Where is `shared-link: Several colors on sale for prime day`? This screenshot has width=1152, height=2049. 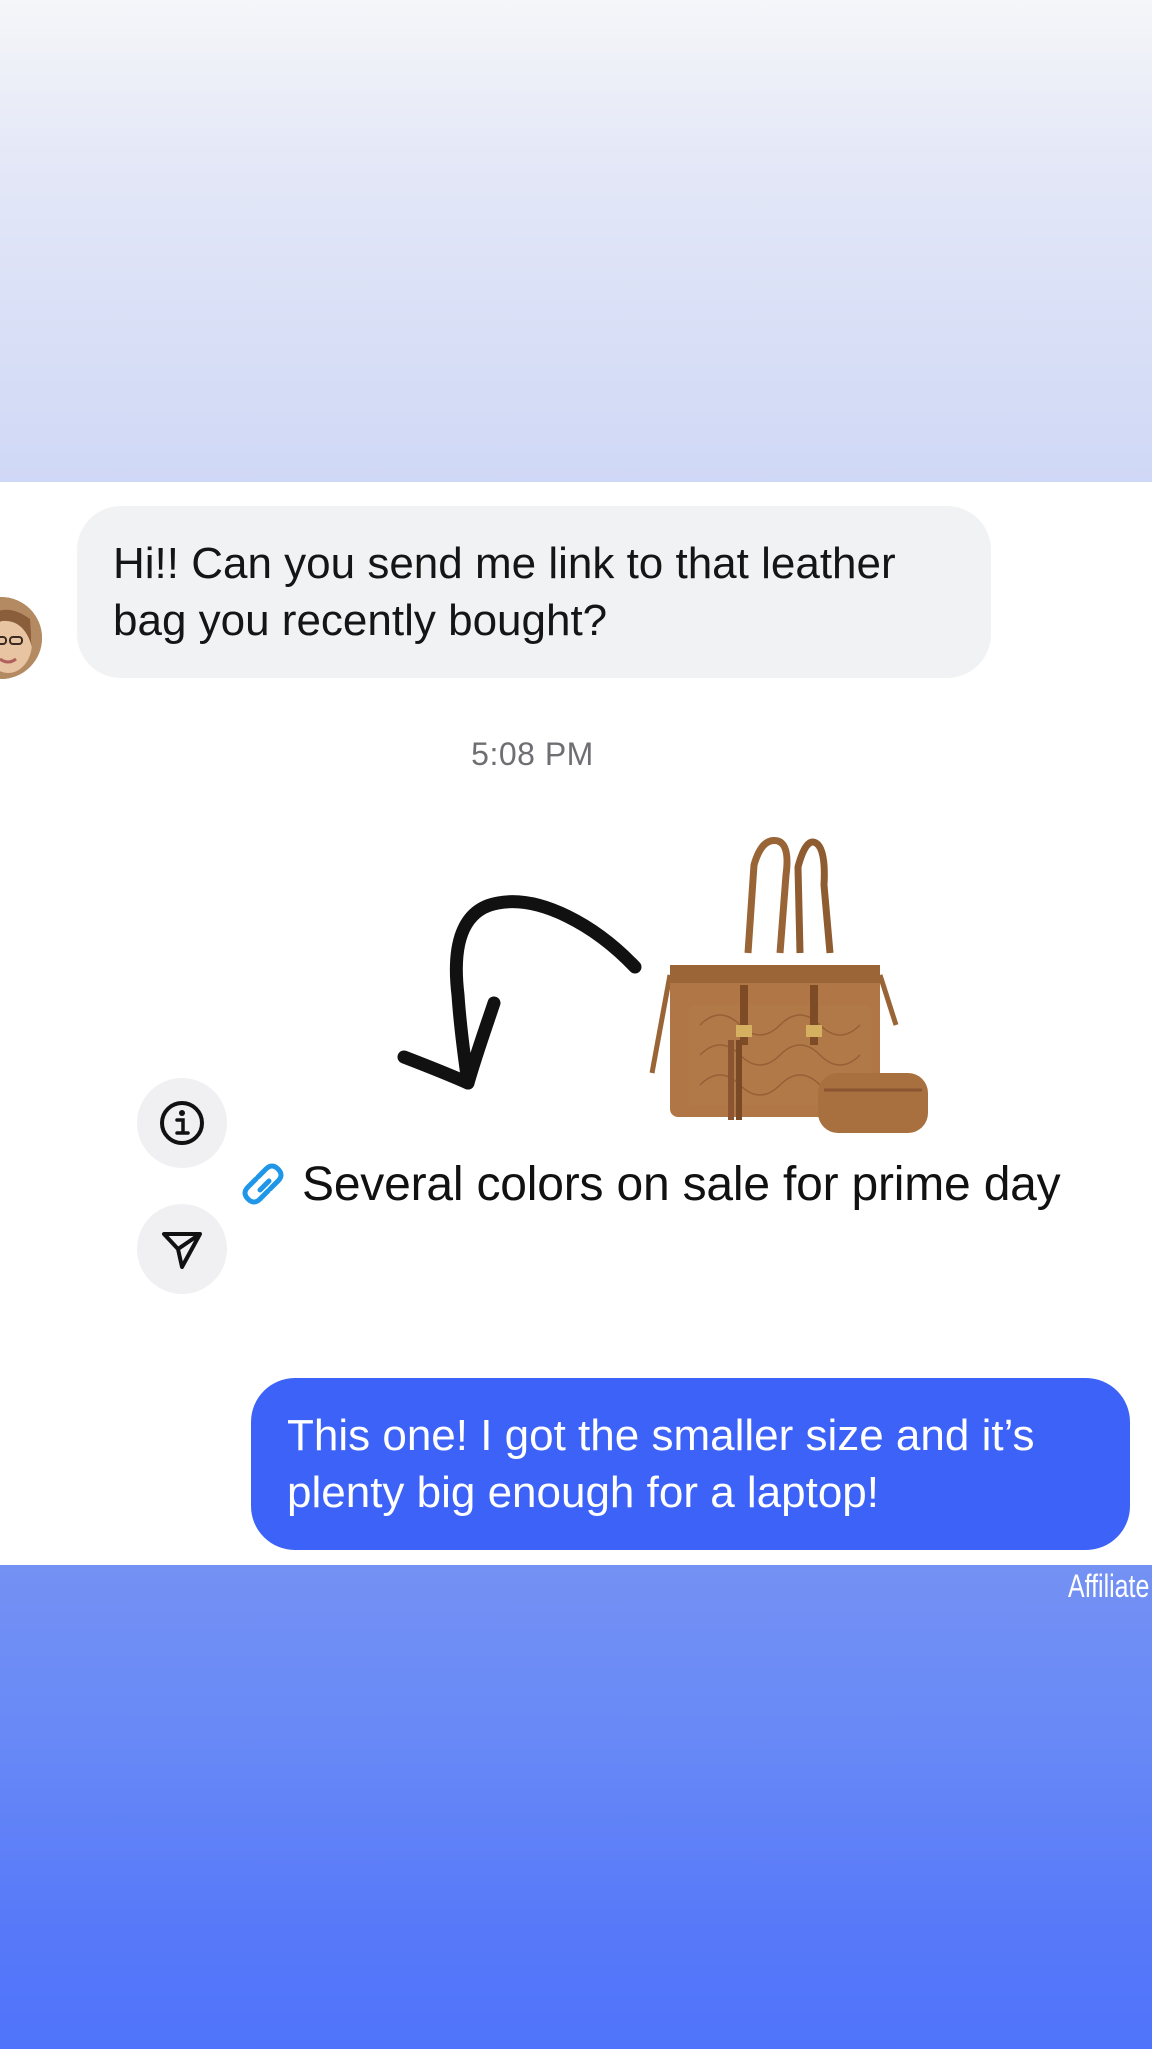 shared-link: Several colors on sale for prime day is located at coordinates (648, 1184).